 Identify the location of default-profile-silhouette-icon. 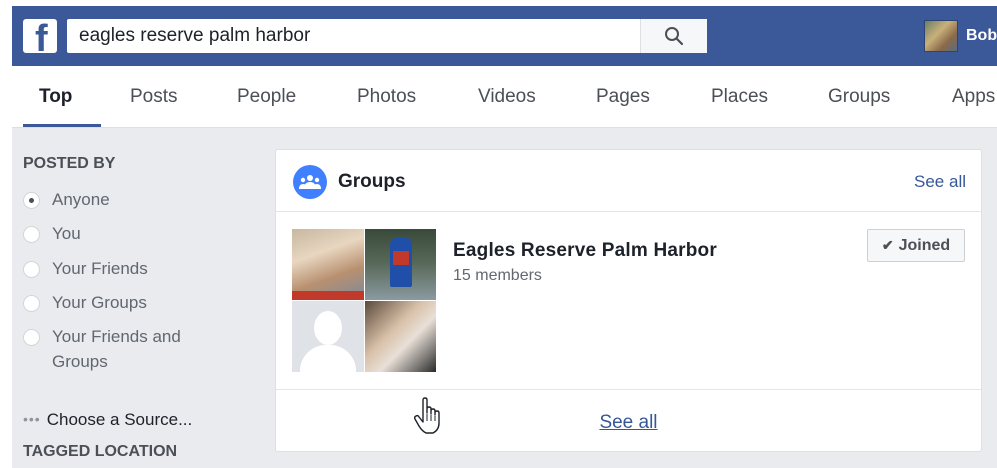
(328, 336).